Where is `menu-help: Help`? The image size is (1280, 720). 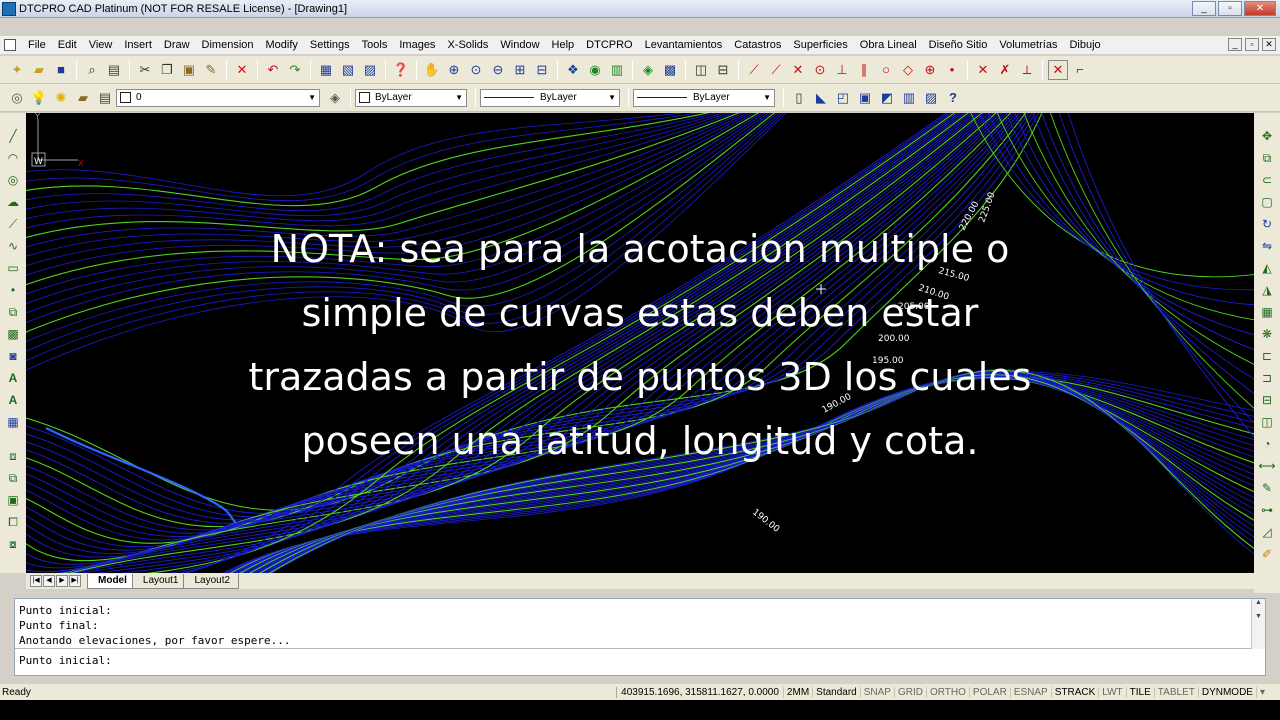
menu-help: Help is located at coordinates (563, 45).